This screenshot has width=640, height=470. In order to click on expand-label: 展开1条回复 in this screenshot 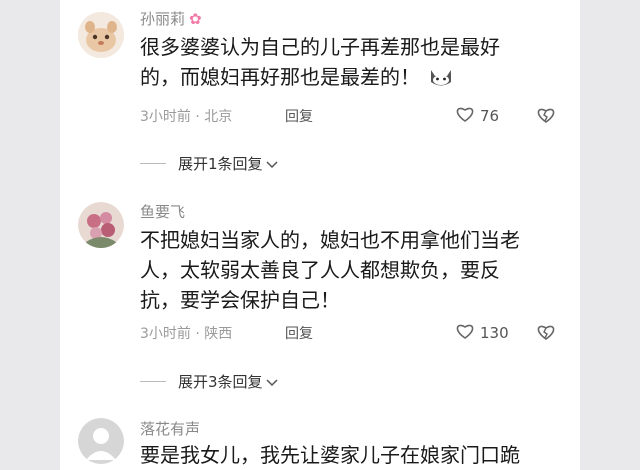, I will do `click(220, 164)`.